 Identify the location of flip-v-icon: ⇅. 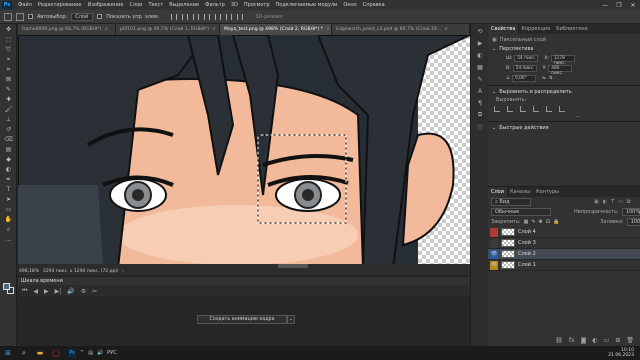
(551, 78).